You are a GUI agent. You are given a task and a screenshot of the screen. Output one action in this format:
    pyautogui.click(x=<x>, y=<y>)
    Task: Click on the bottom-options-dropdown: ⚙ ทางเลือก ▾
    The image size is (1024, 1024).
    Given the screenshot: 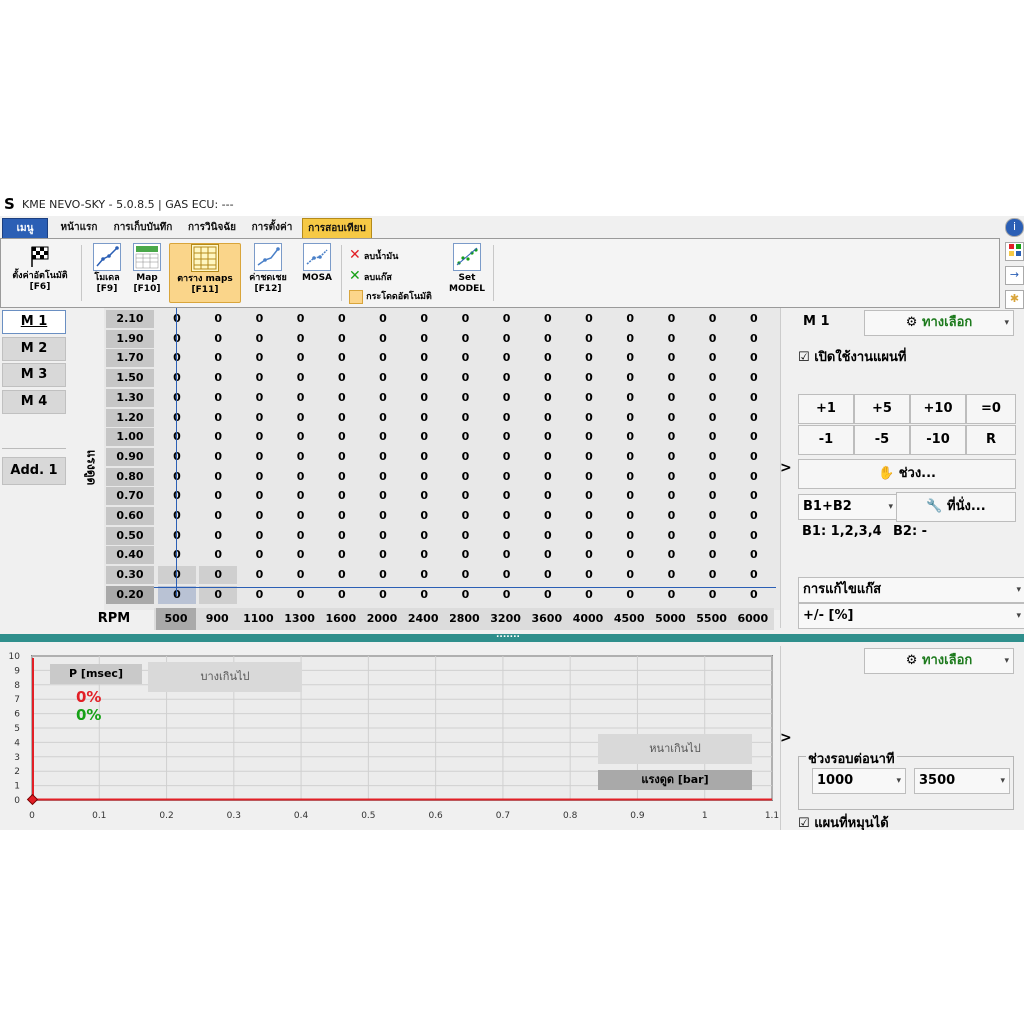 What is the action you would take?
    pyautogui.click(x=939, y=661)
    